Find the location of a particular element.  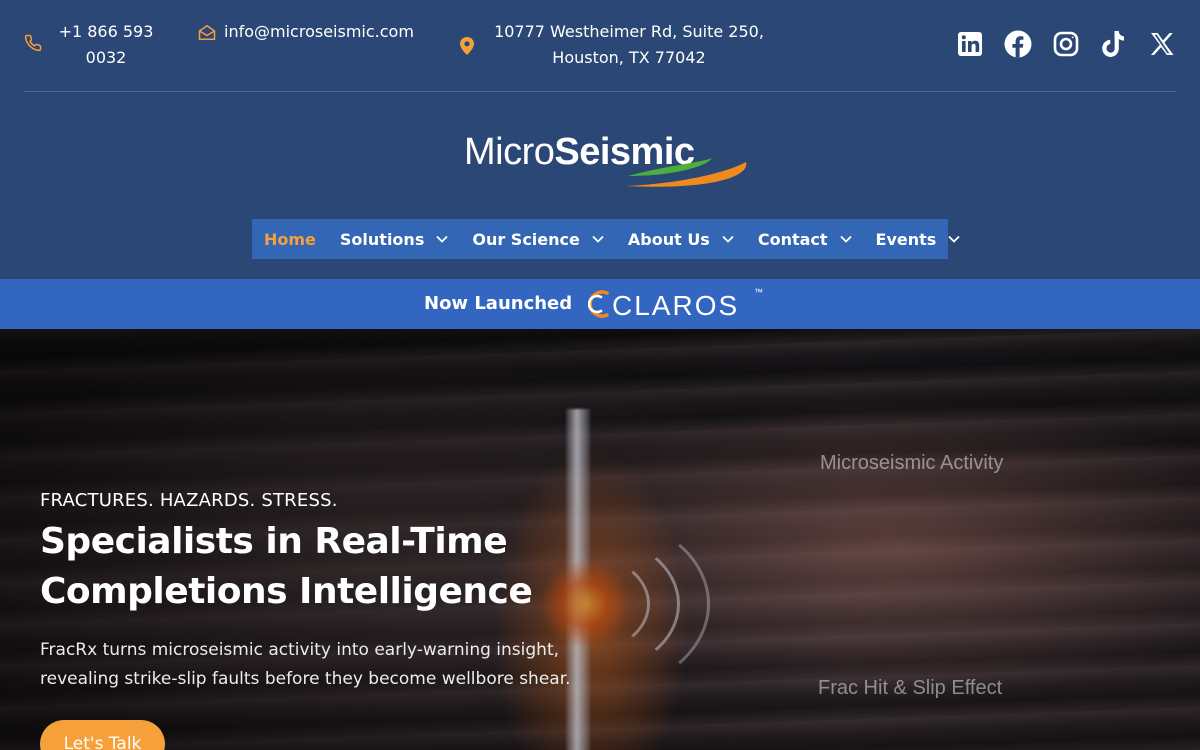

image-label-microseismic-activity: Microseismic Activity is located at coordinates (912, 463).